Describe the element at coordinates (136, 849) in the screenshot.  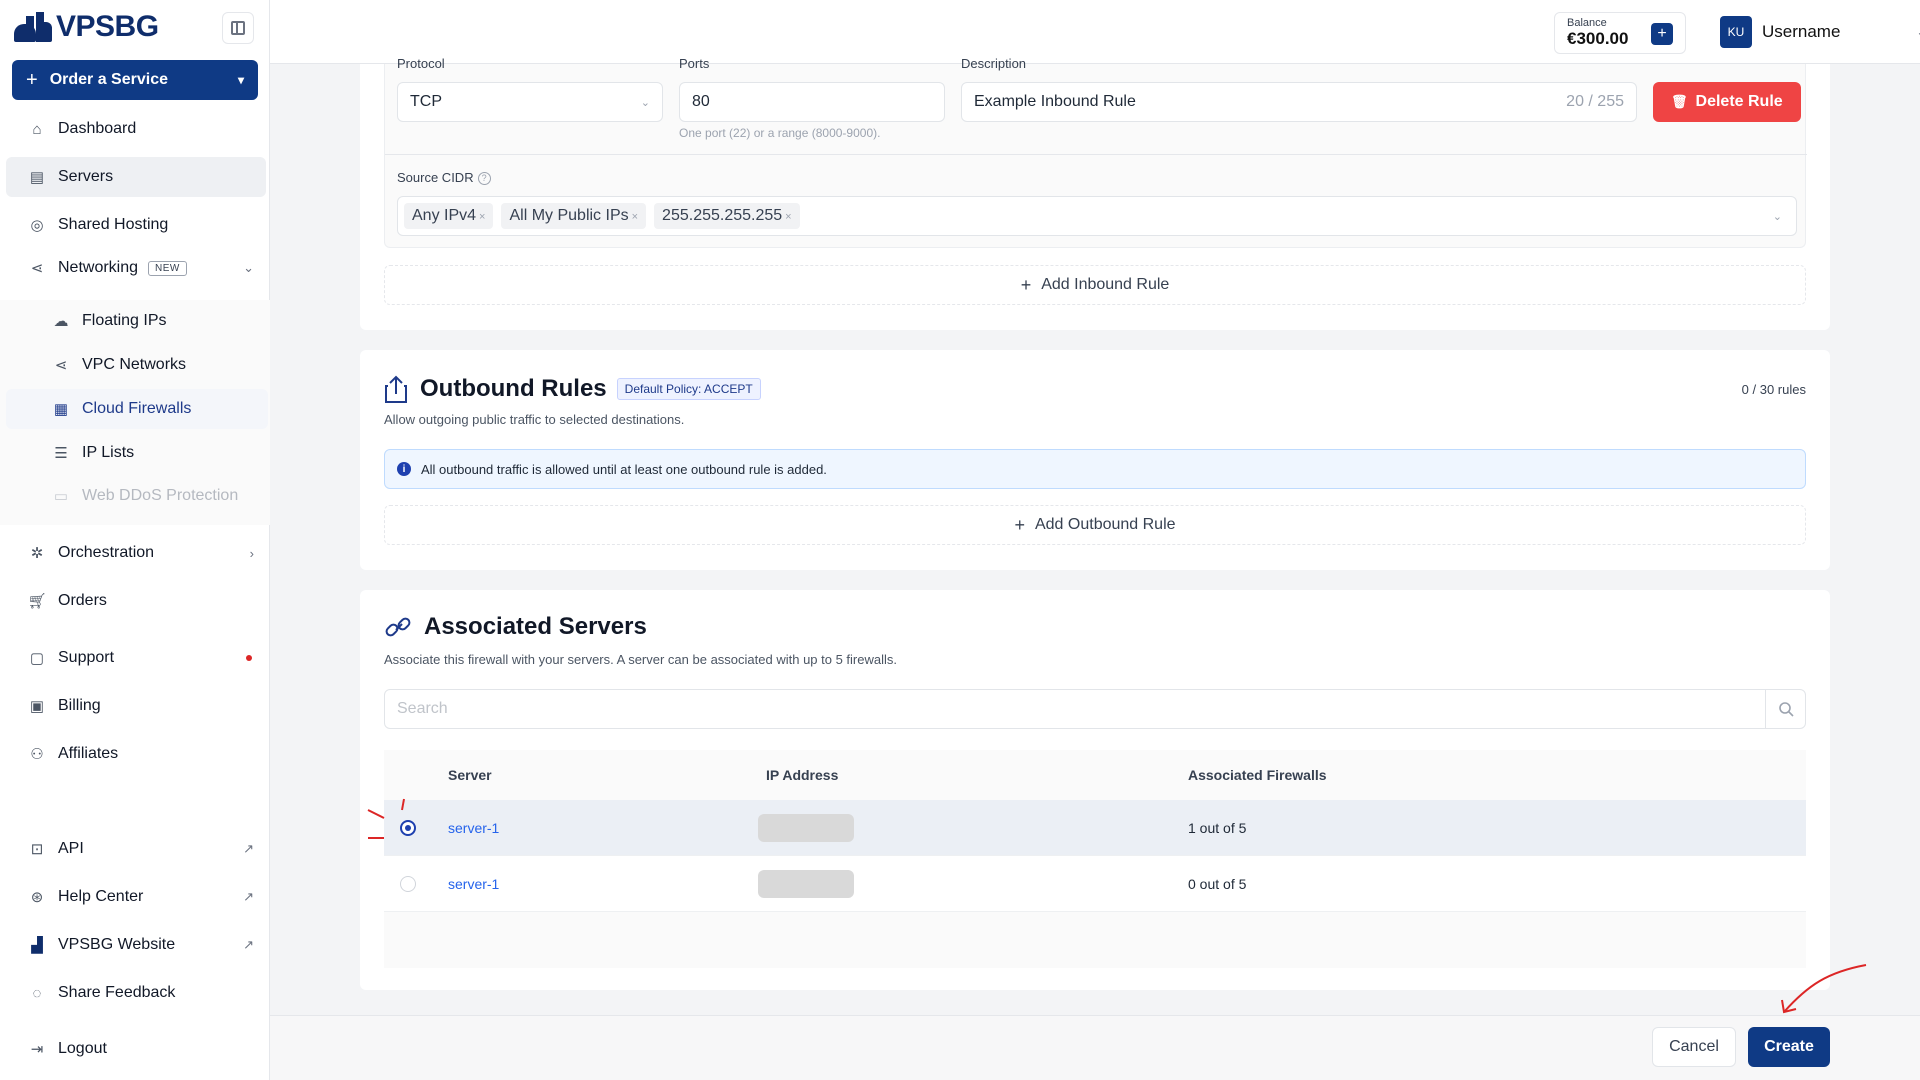
I see `sidebar-item-api: ⊡ API ↗` at that location.